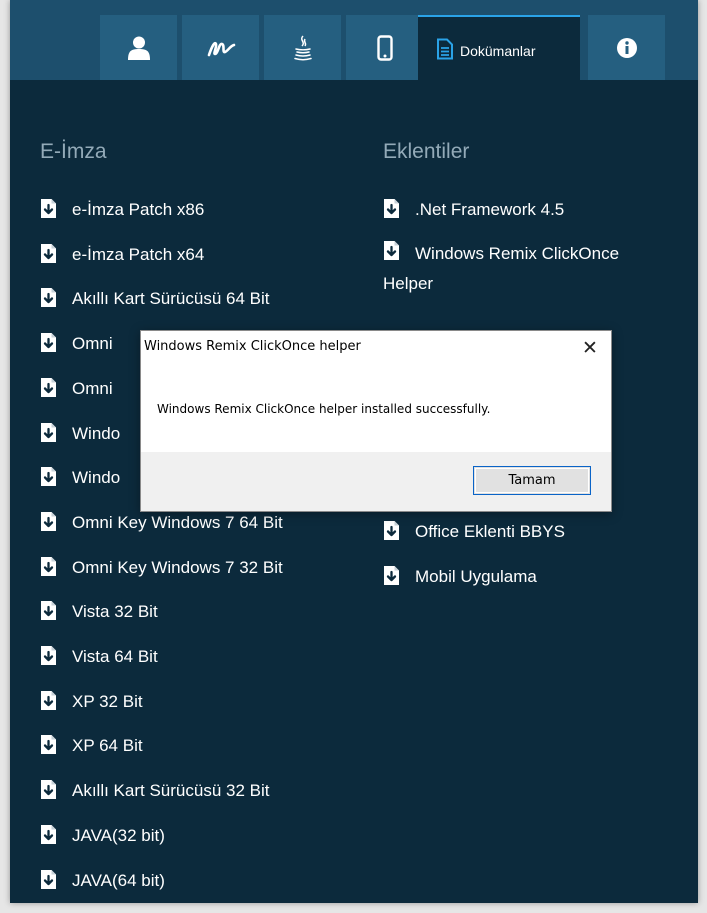  I want to click on download-link: JAVA(64 bit), so click(102, 881).